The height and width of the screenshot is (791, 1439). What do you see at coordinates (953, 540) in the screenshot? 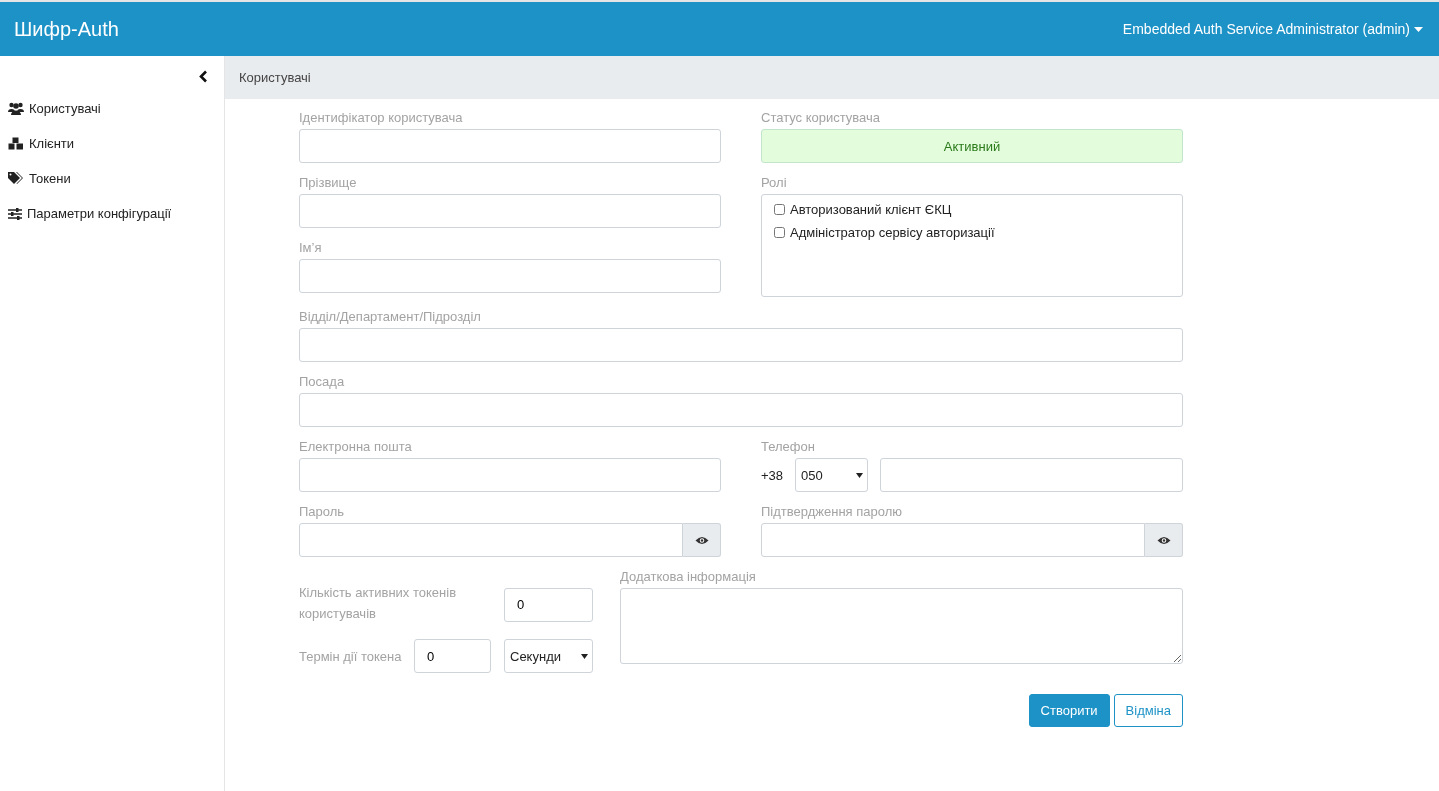
I see `password-confirm-field` at bounding box center [953, 540].